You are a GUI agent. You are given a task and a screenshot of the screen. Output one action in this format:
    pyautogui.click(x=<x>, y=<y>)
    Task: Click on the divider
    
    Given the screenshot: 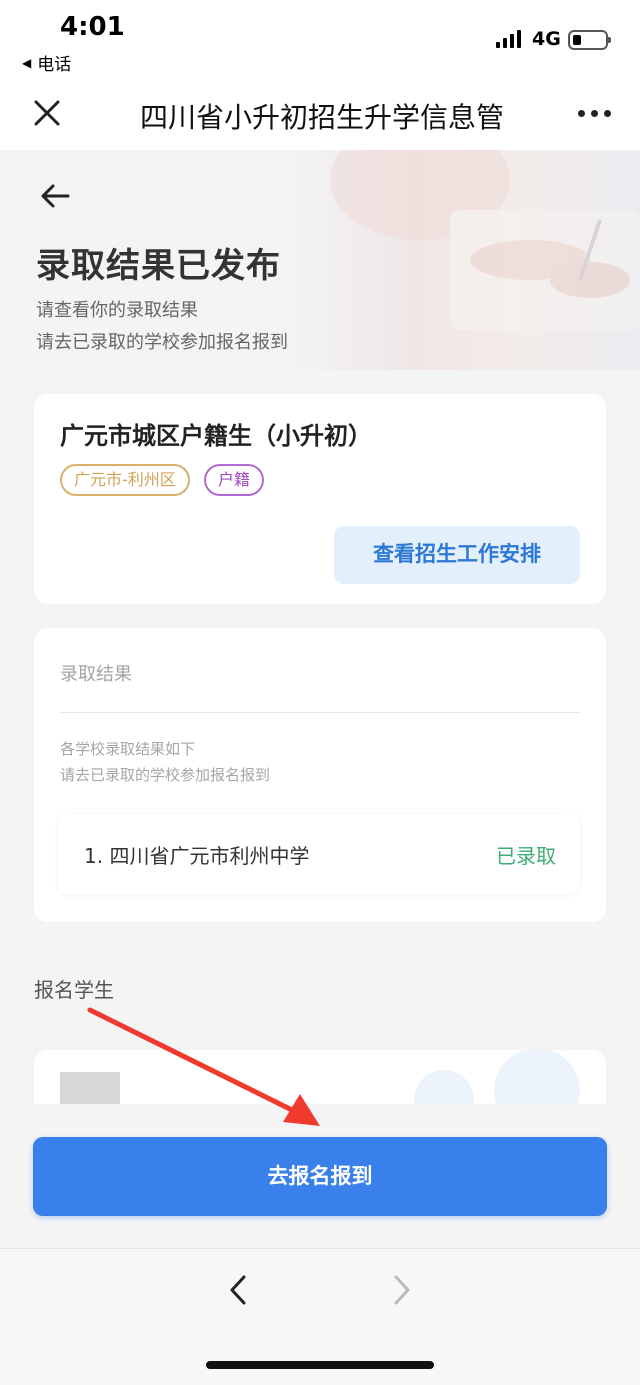 What is the action you would take?
    pyautogui.click(x=320, y=712)
    